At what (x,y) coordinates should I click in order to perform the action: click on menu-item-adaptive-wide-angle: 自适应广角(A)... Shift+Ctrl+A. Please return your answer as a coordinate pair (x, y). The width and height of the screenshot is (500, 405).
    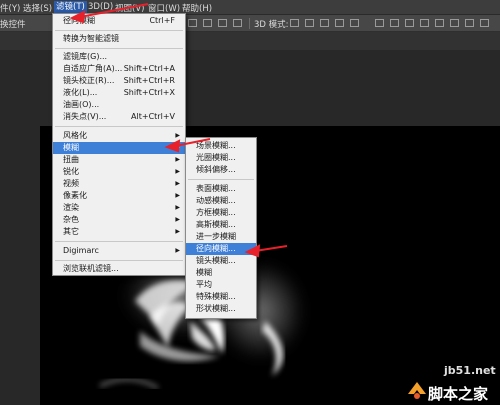
    Looking at the image, I should click on (119, 69).